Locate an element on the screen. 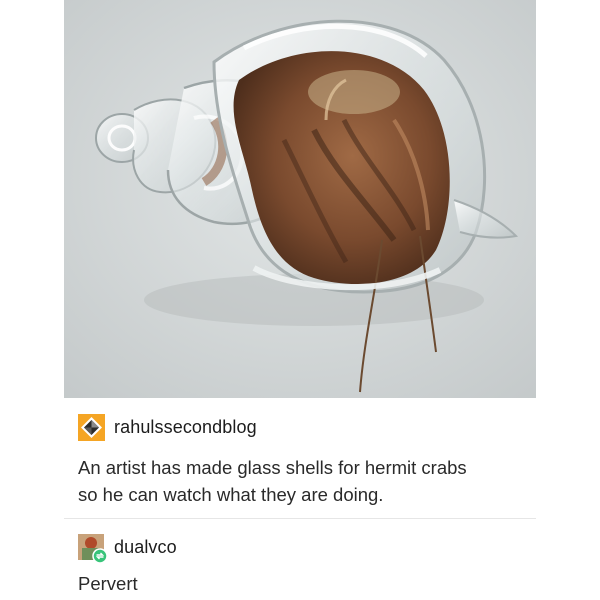  post-body-line: Pervert is located at coordinates (108, 583).